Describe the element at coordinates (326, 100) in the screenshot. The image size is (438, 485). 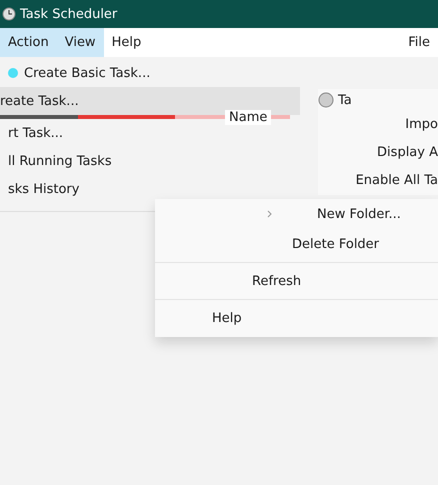
I see `task-icon` at that location.